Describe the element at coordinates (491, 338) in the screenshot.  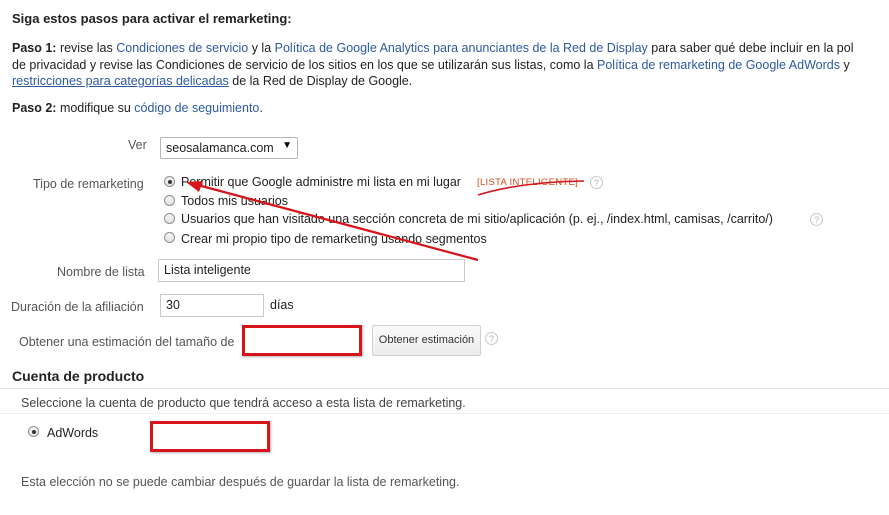
I see `help-icon: ?` at that location.